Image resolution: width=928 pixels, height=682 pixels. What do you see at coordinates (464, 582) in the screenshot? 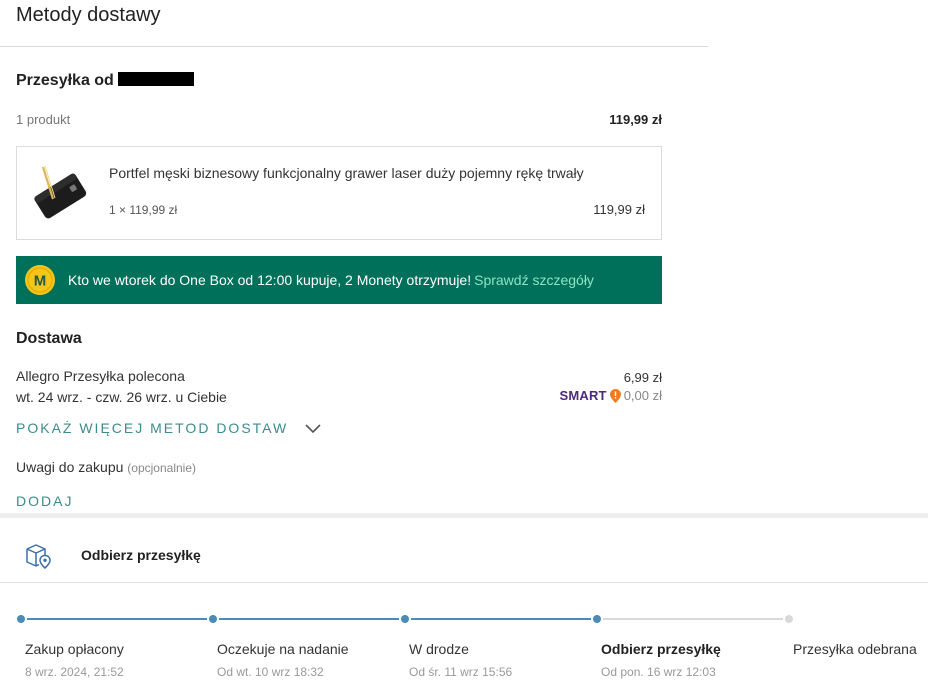
I see `tracking-divider` at bounding box center [464, 582].